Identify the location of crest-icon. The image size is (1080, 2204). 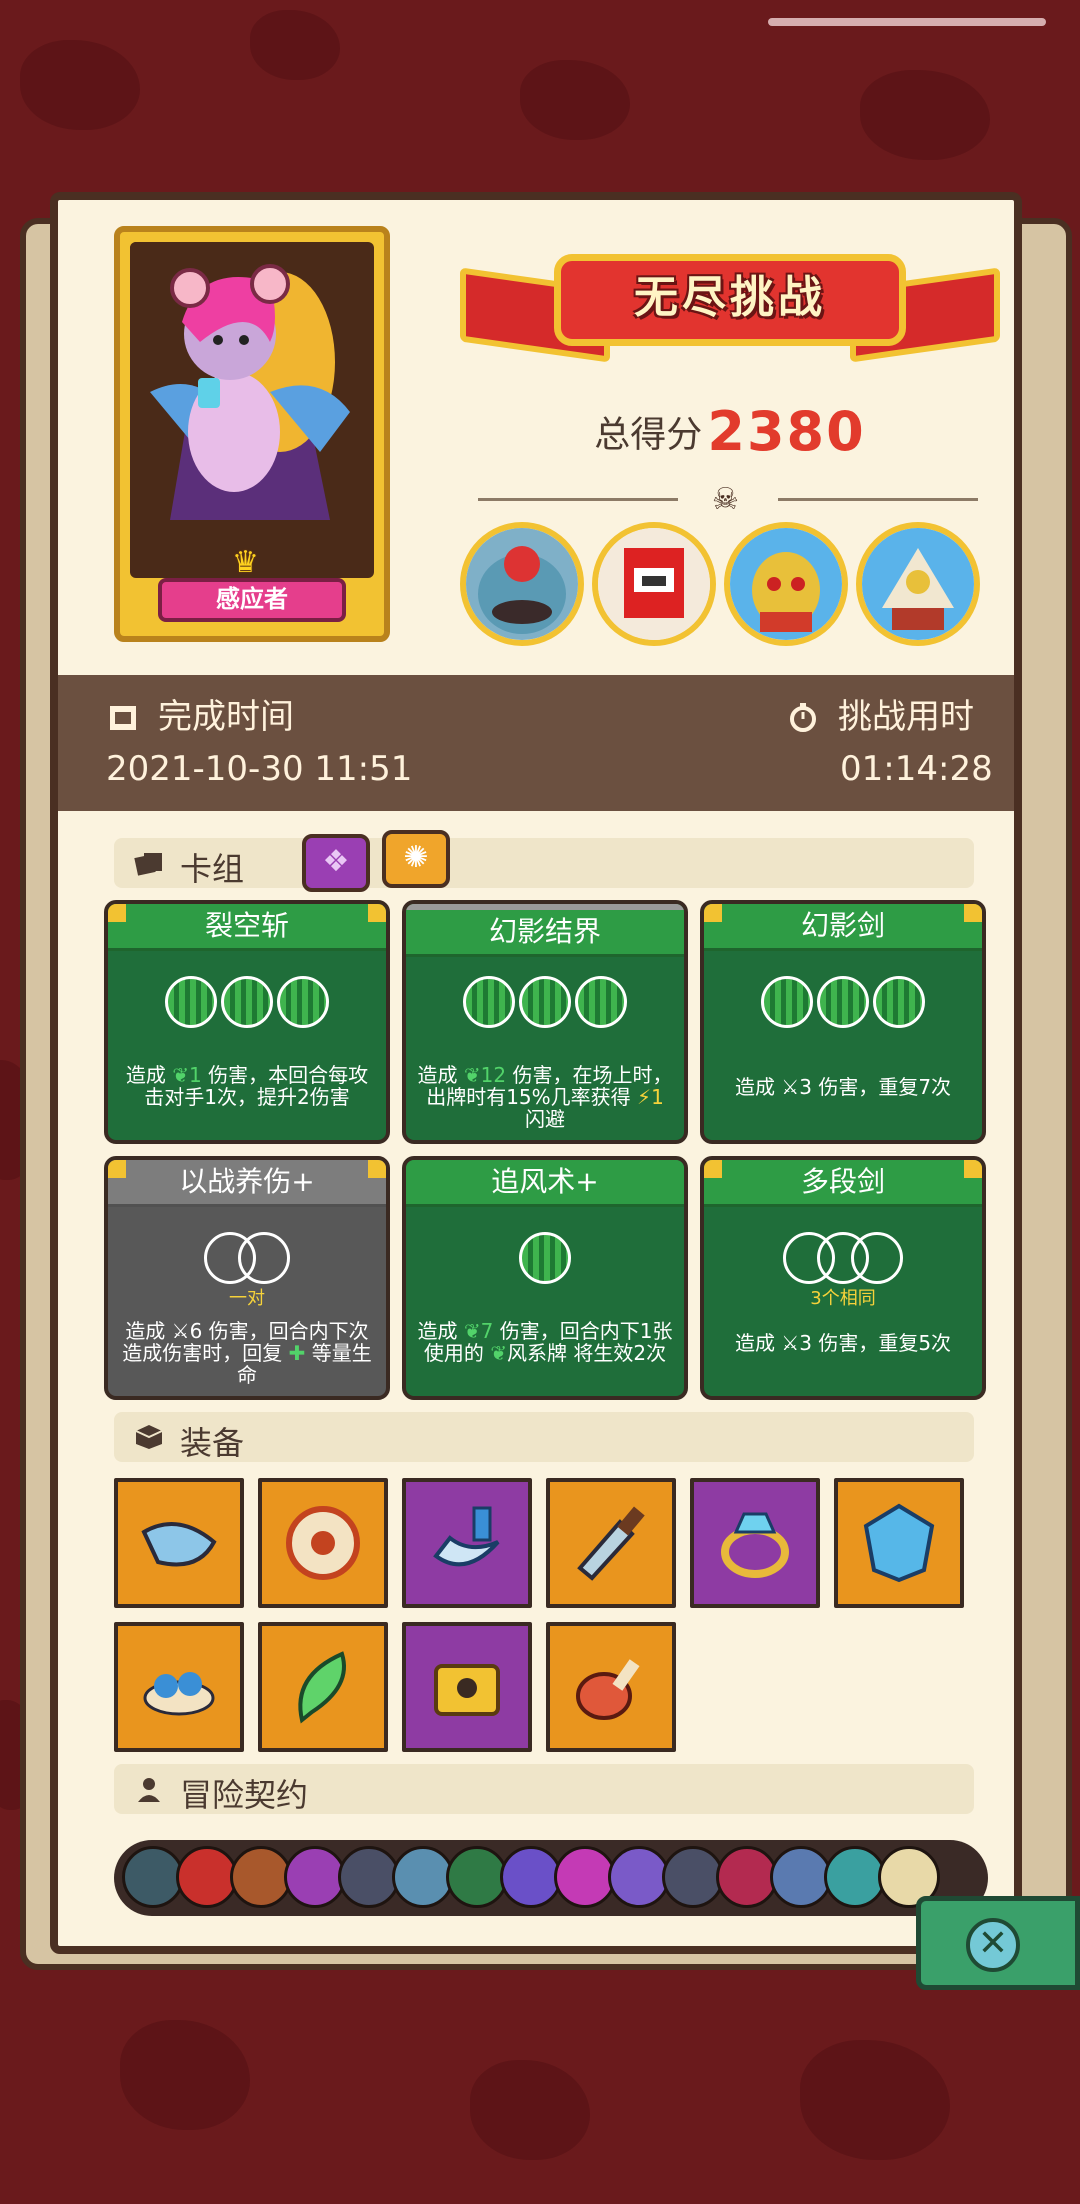
(899, 1543).